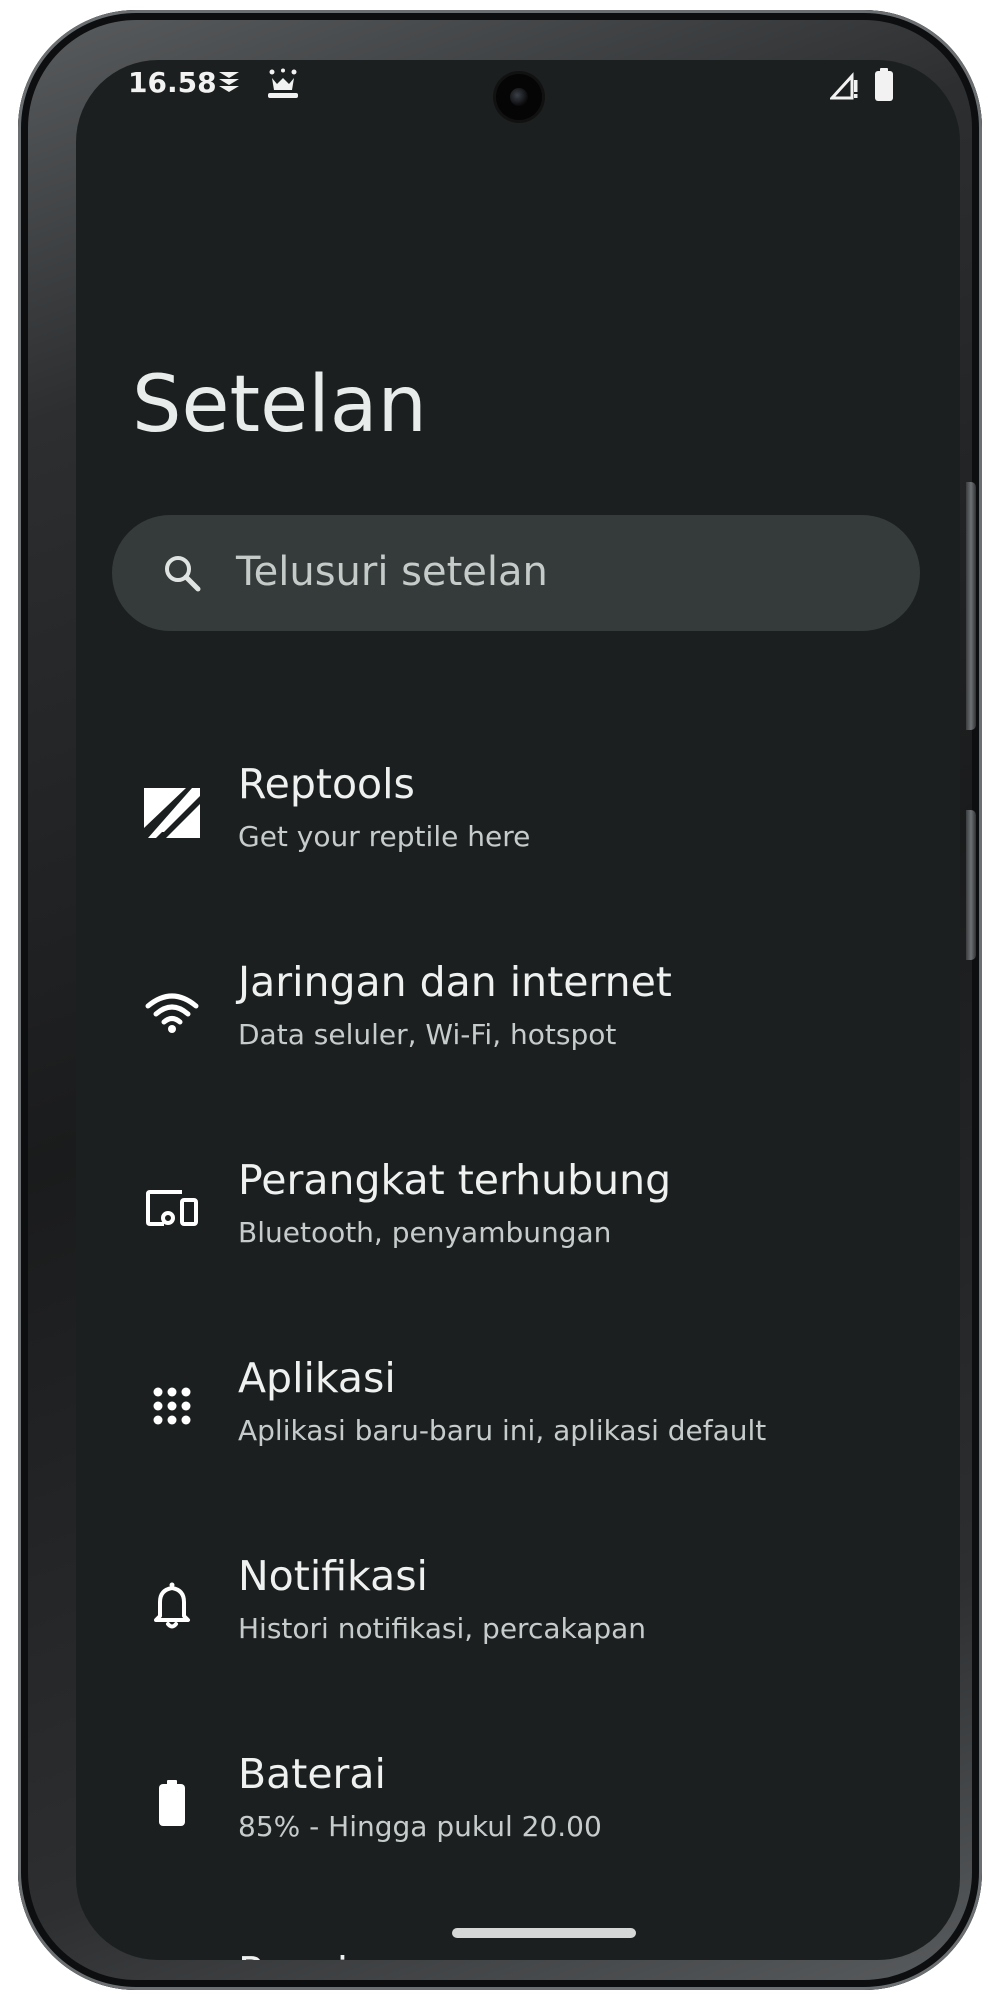  I want to click on settings-item-subtitle: Histori notifikasi, percakapan, so click(442, 1628).